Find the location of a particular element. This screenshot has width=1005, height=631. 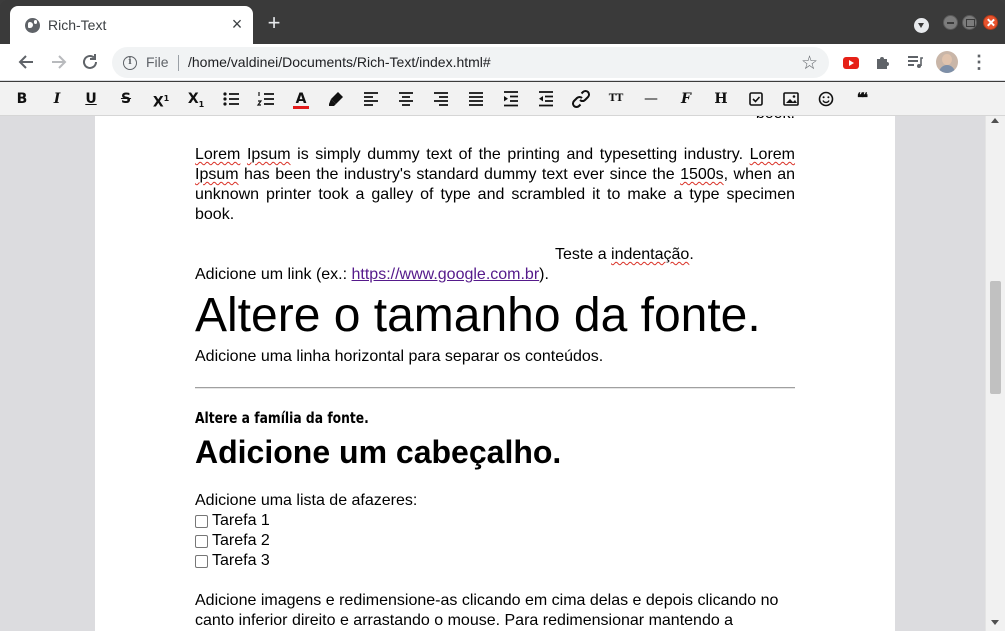

font-family-label: F is located at coordinates (686, 99).